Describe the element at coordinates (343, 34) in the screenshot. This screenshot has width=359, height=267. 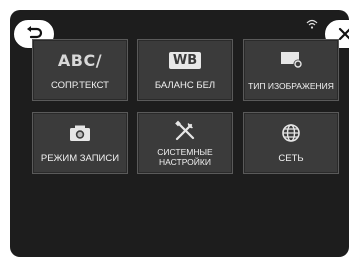
I see `close-icon` at that location.